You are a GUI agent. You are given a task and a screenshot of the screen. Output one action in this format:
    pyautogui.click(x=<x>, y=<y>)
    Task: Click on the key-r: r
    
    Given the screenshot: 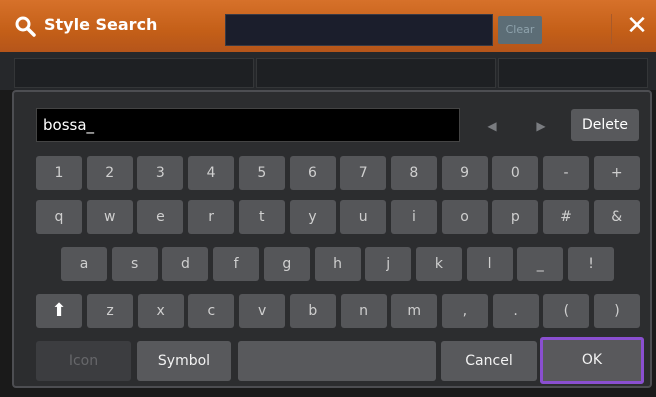 What is the action you would take?
    pyautogui.click(x=211, y=217)
    